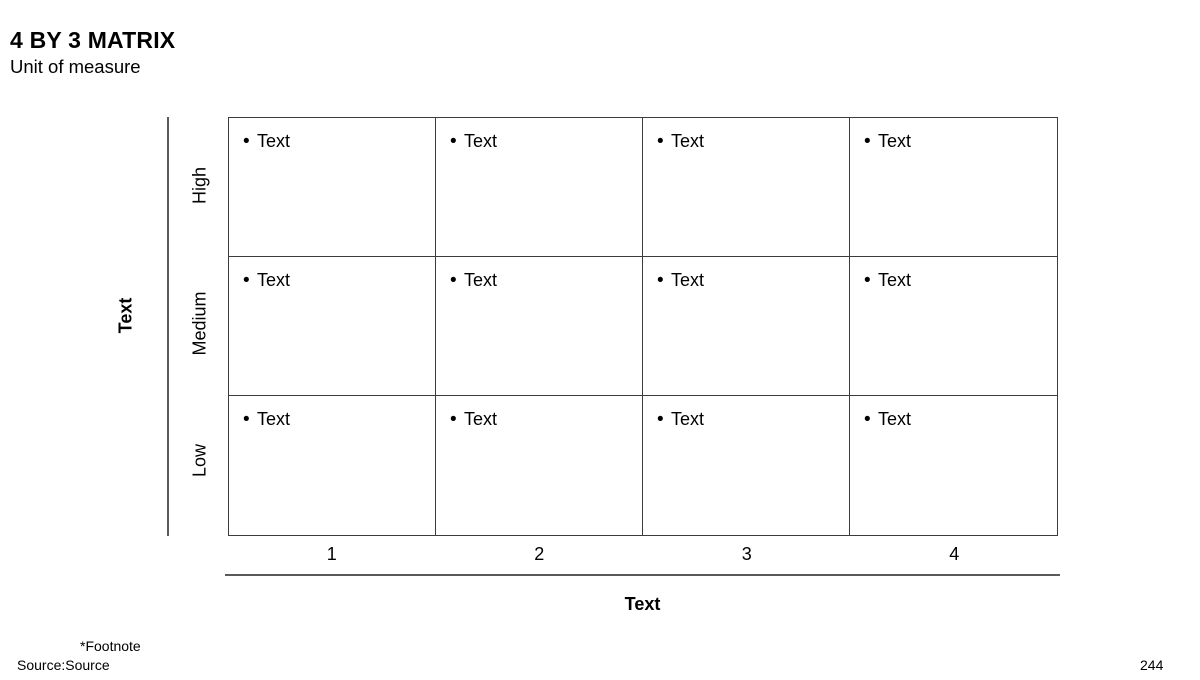 This screenshot has width=1200, height=680. Describe the element at coordinates (331, 554) in the screenshot. I see `column-label-1: 1` at that location.